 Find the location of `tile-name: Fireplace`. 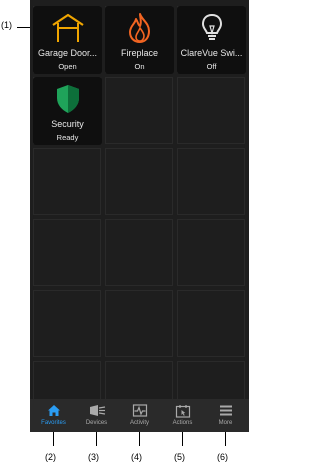

tile-name: Fireplace is located at coordinates (139, 53).